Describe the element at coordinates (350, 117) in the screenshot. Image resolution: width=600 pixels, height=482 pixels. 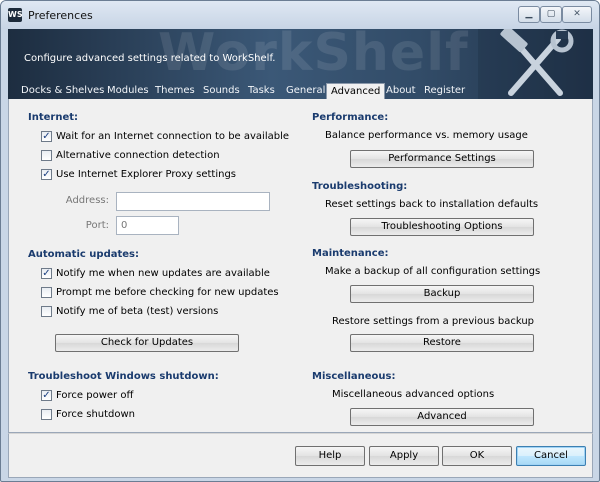
I see `performance-section-title: Performance:` at that location.